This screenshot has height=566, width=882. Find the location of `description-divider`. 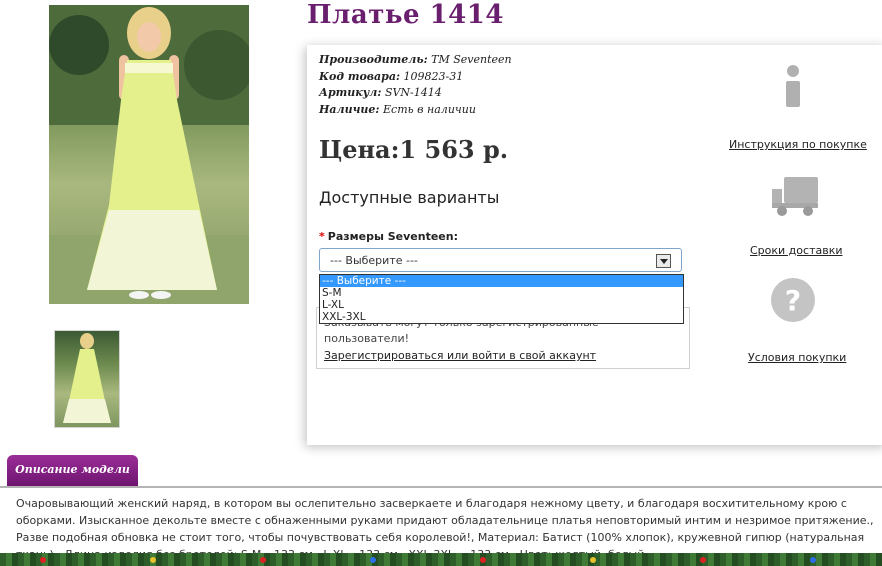

description-divider is located at coordinates (441, 487).